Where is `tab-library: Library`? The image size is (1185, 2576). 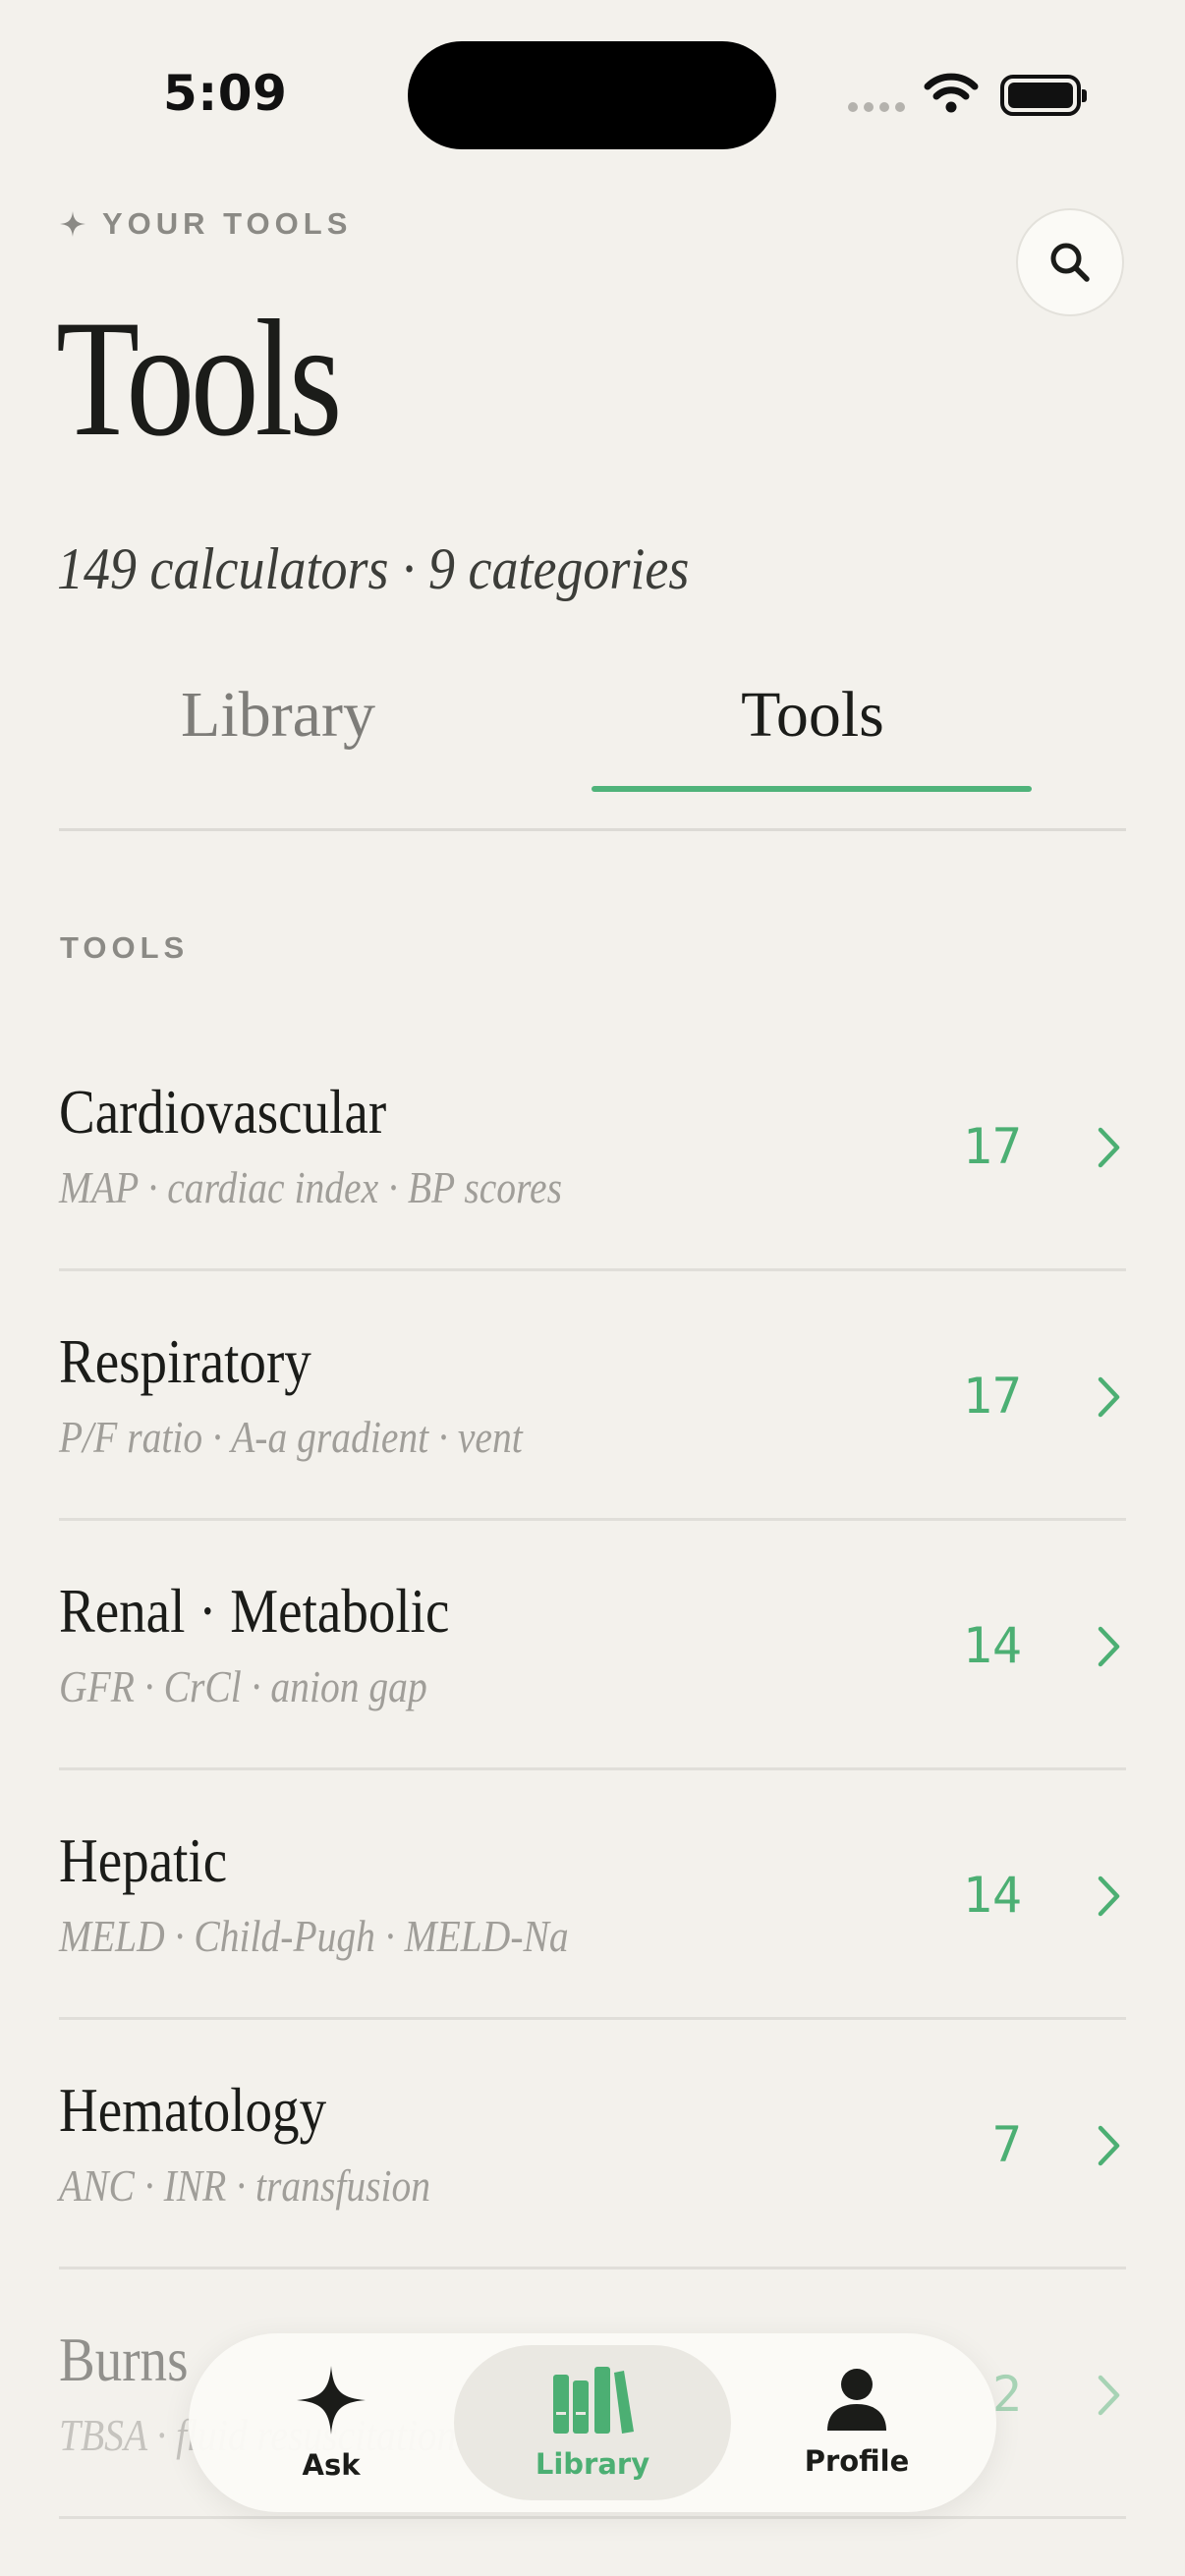
tab-library: Library is located at coordinates (278, 715).